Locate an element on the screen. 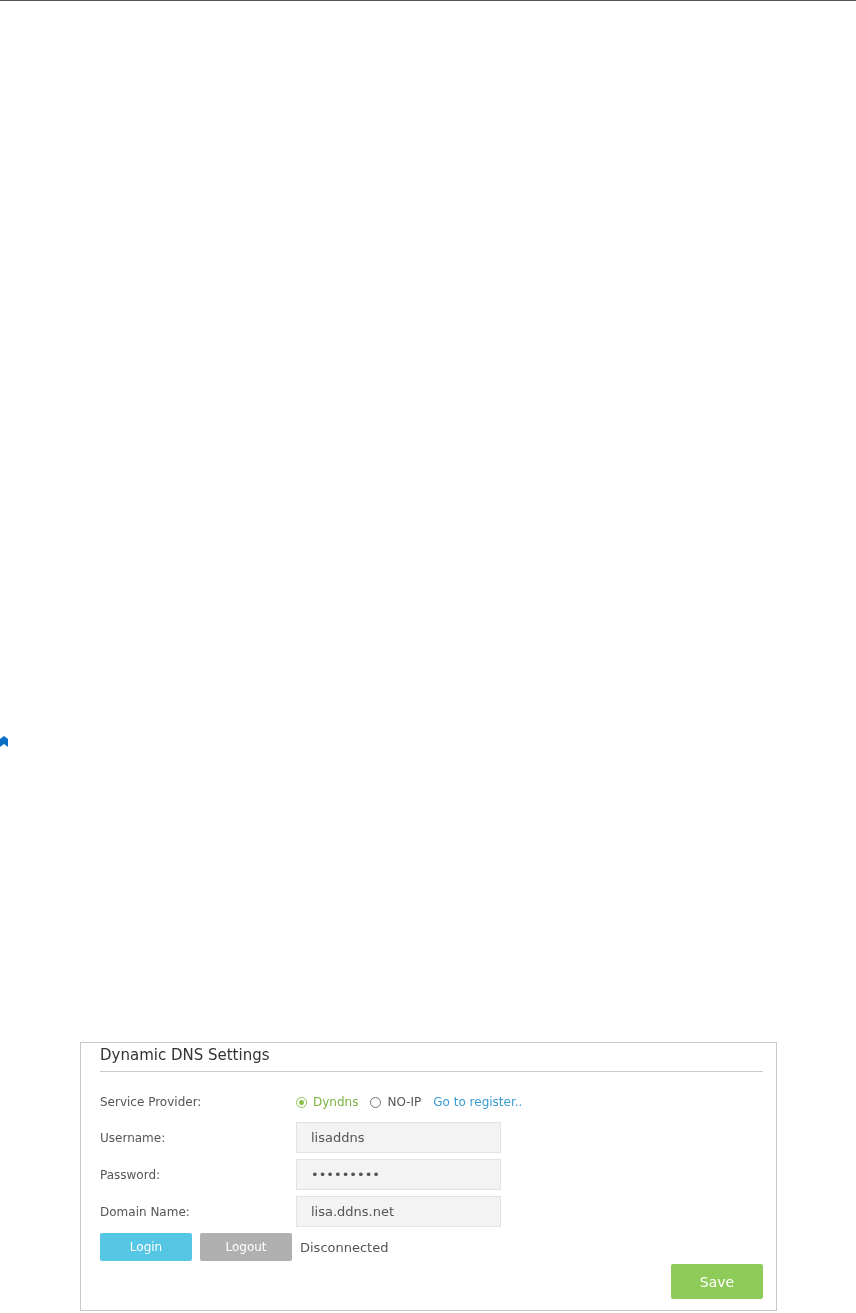 Image resolution: width=856 pixels, height=1313 pixels. register-link: Go to register.. is located at coordinates (478, 1102).